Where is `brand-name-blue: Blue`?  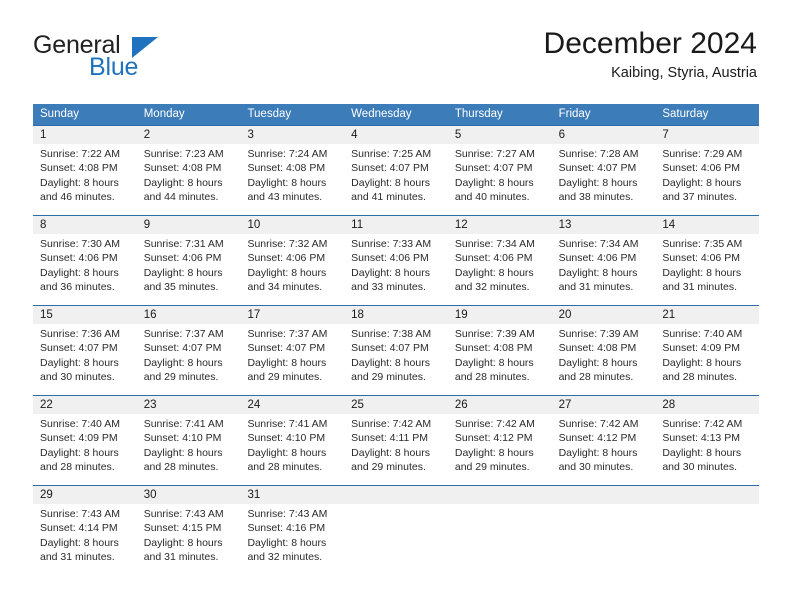
brand-name-blue: Blue is located at coordinates (114, 67).